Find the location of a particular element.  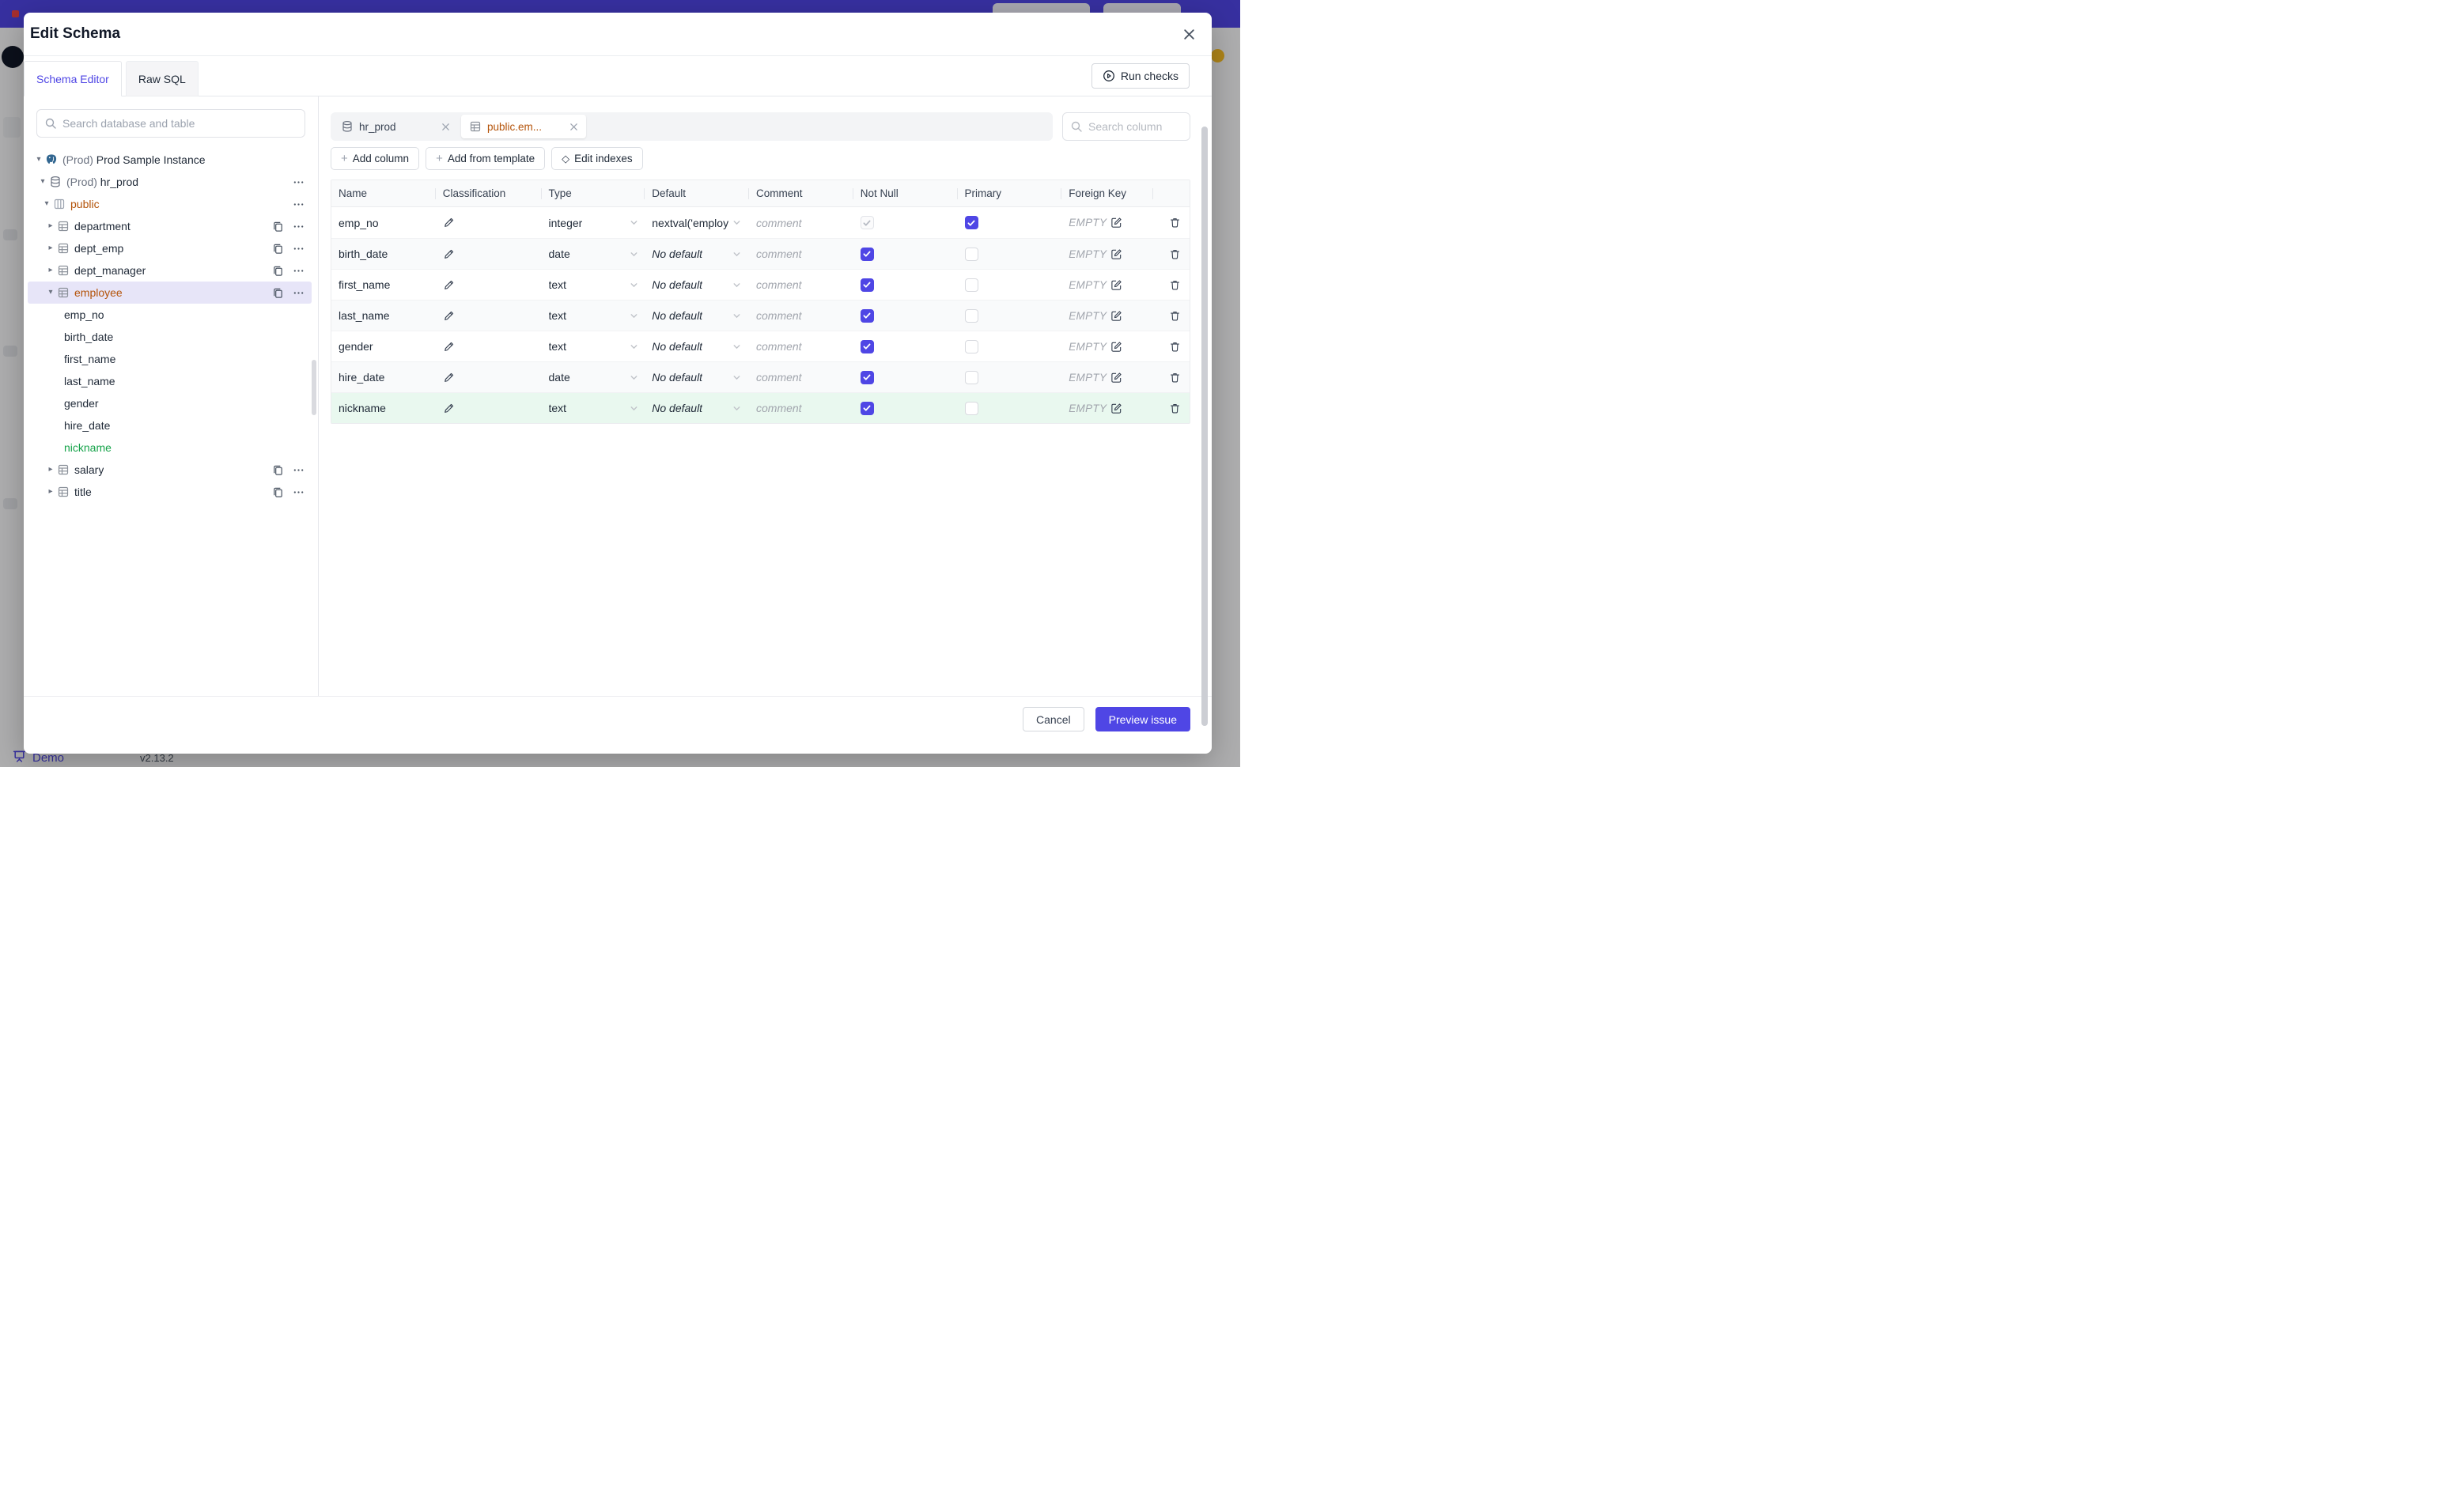

tree-item-dept_manager: ▸ dept_manager is located at coordinates (170, 270).